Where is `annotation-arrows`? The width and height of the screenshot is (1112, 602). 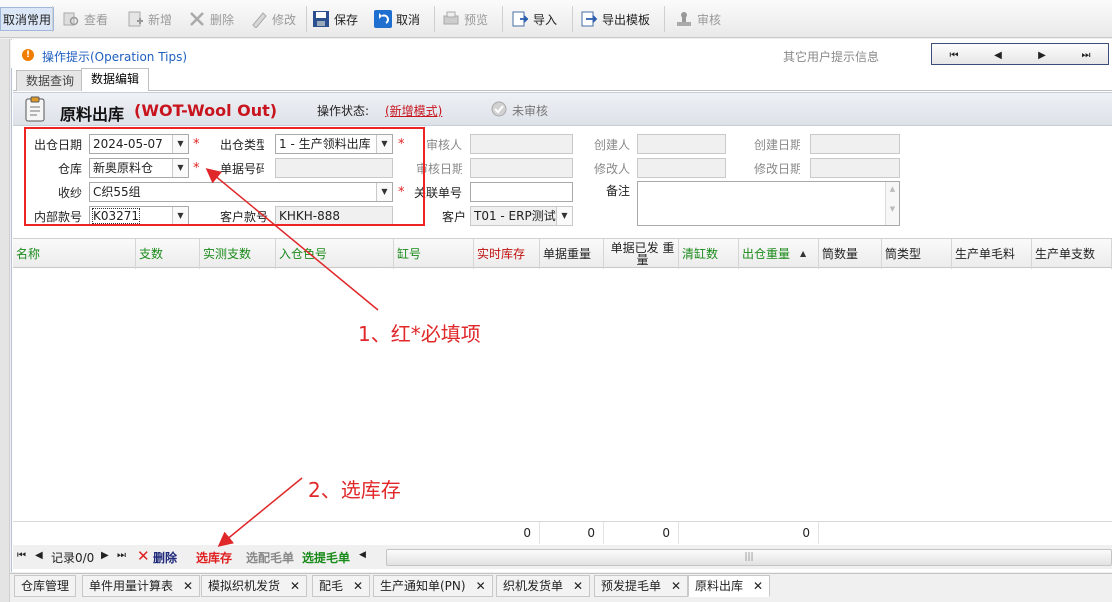 annotation-arrows is located at coordinates (292, 357).